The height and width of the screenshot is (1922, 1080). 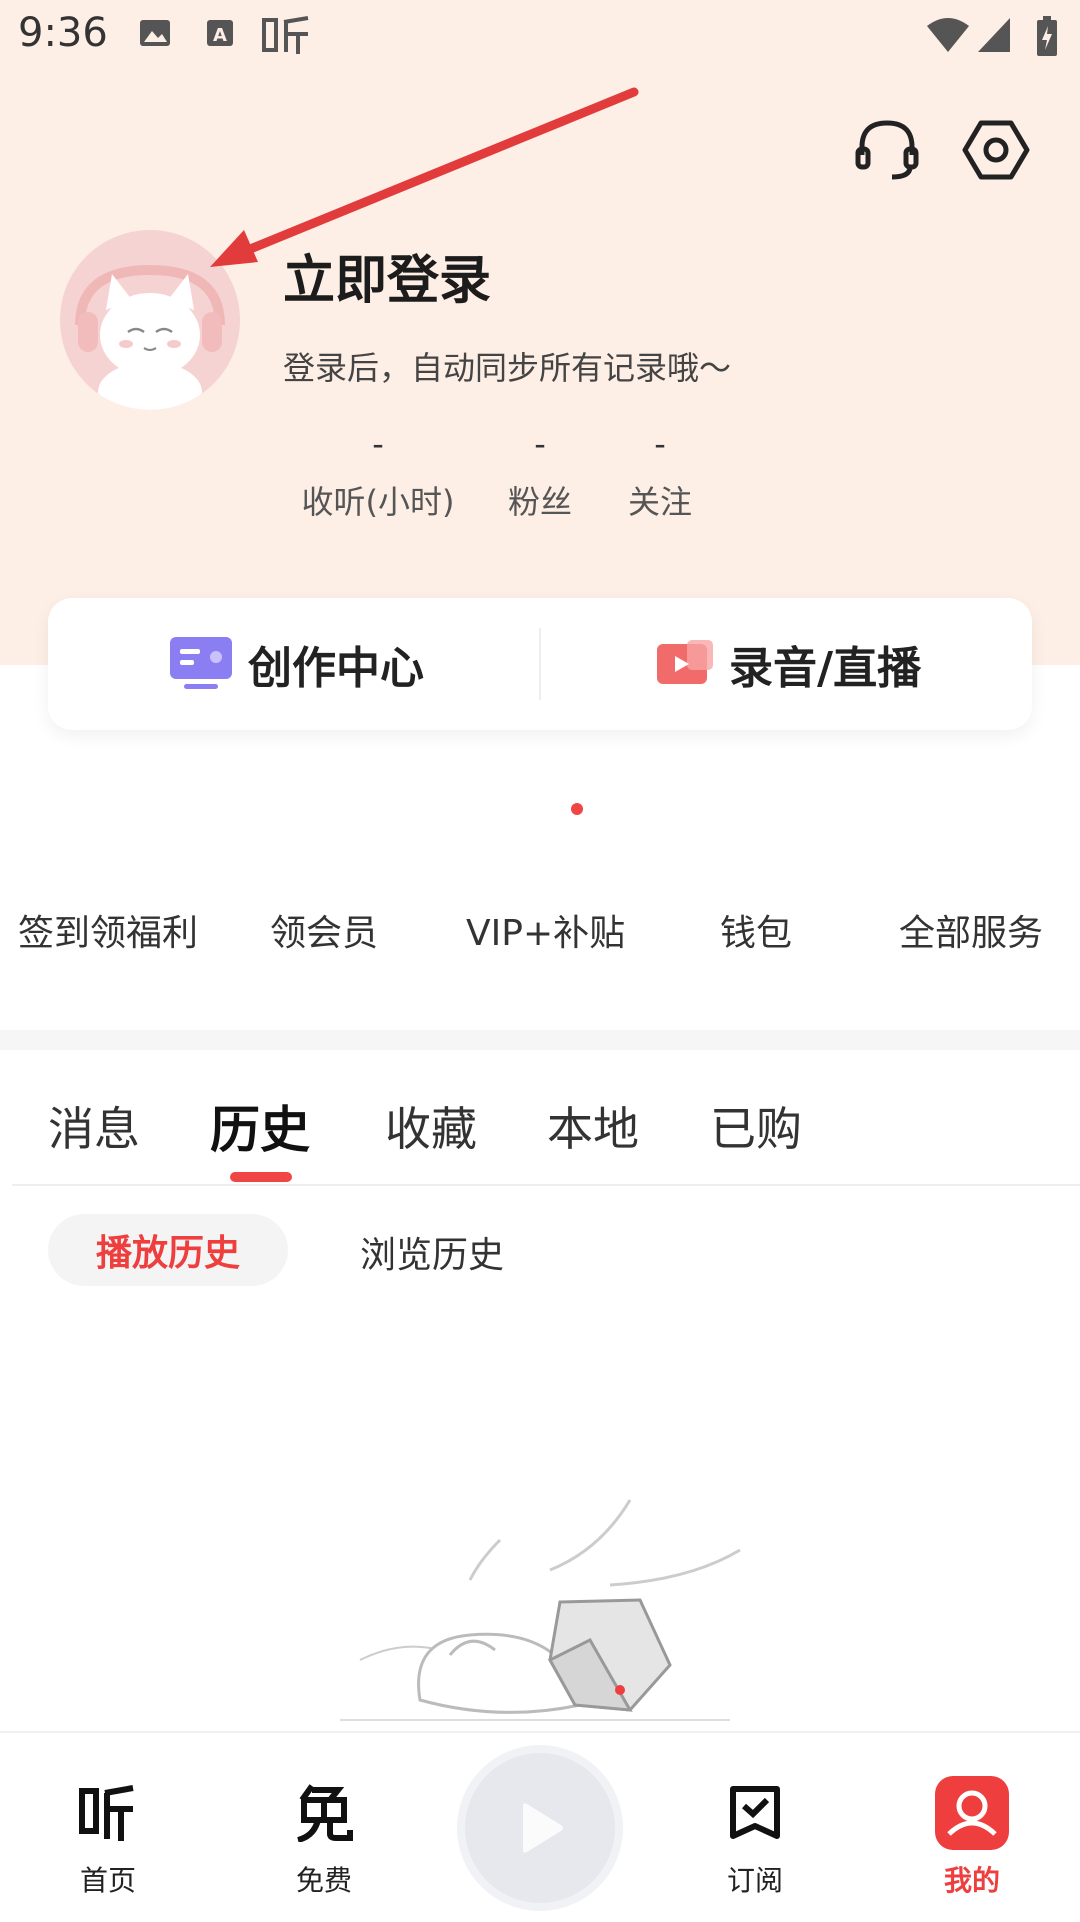 What do you see at coordinates (63, 33) in the screenshot?
I see `status-time: 9:36` at bounding box center [63, 33].